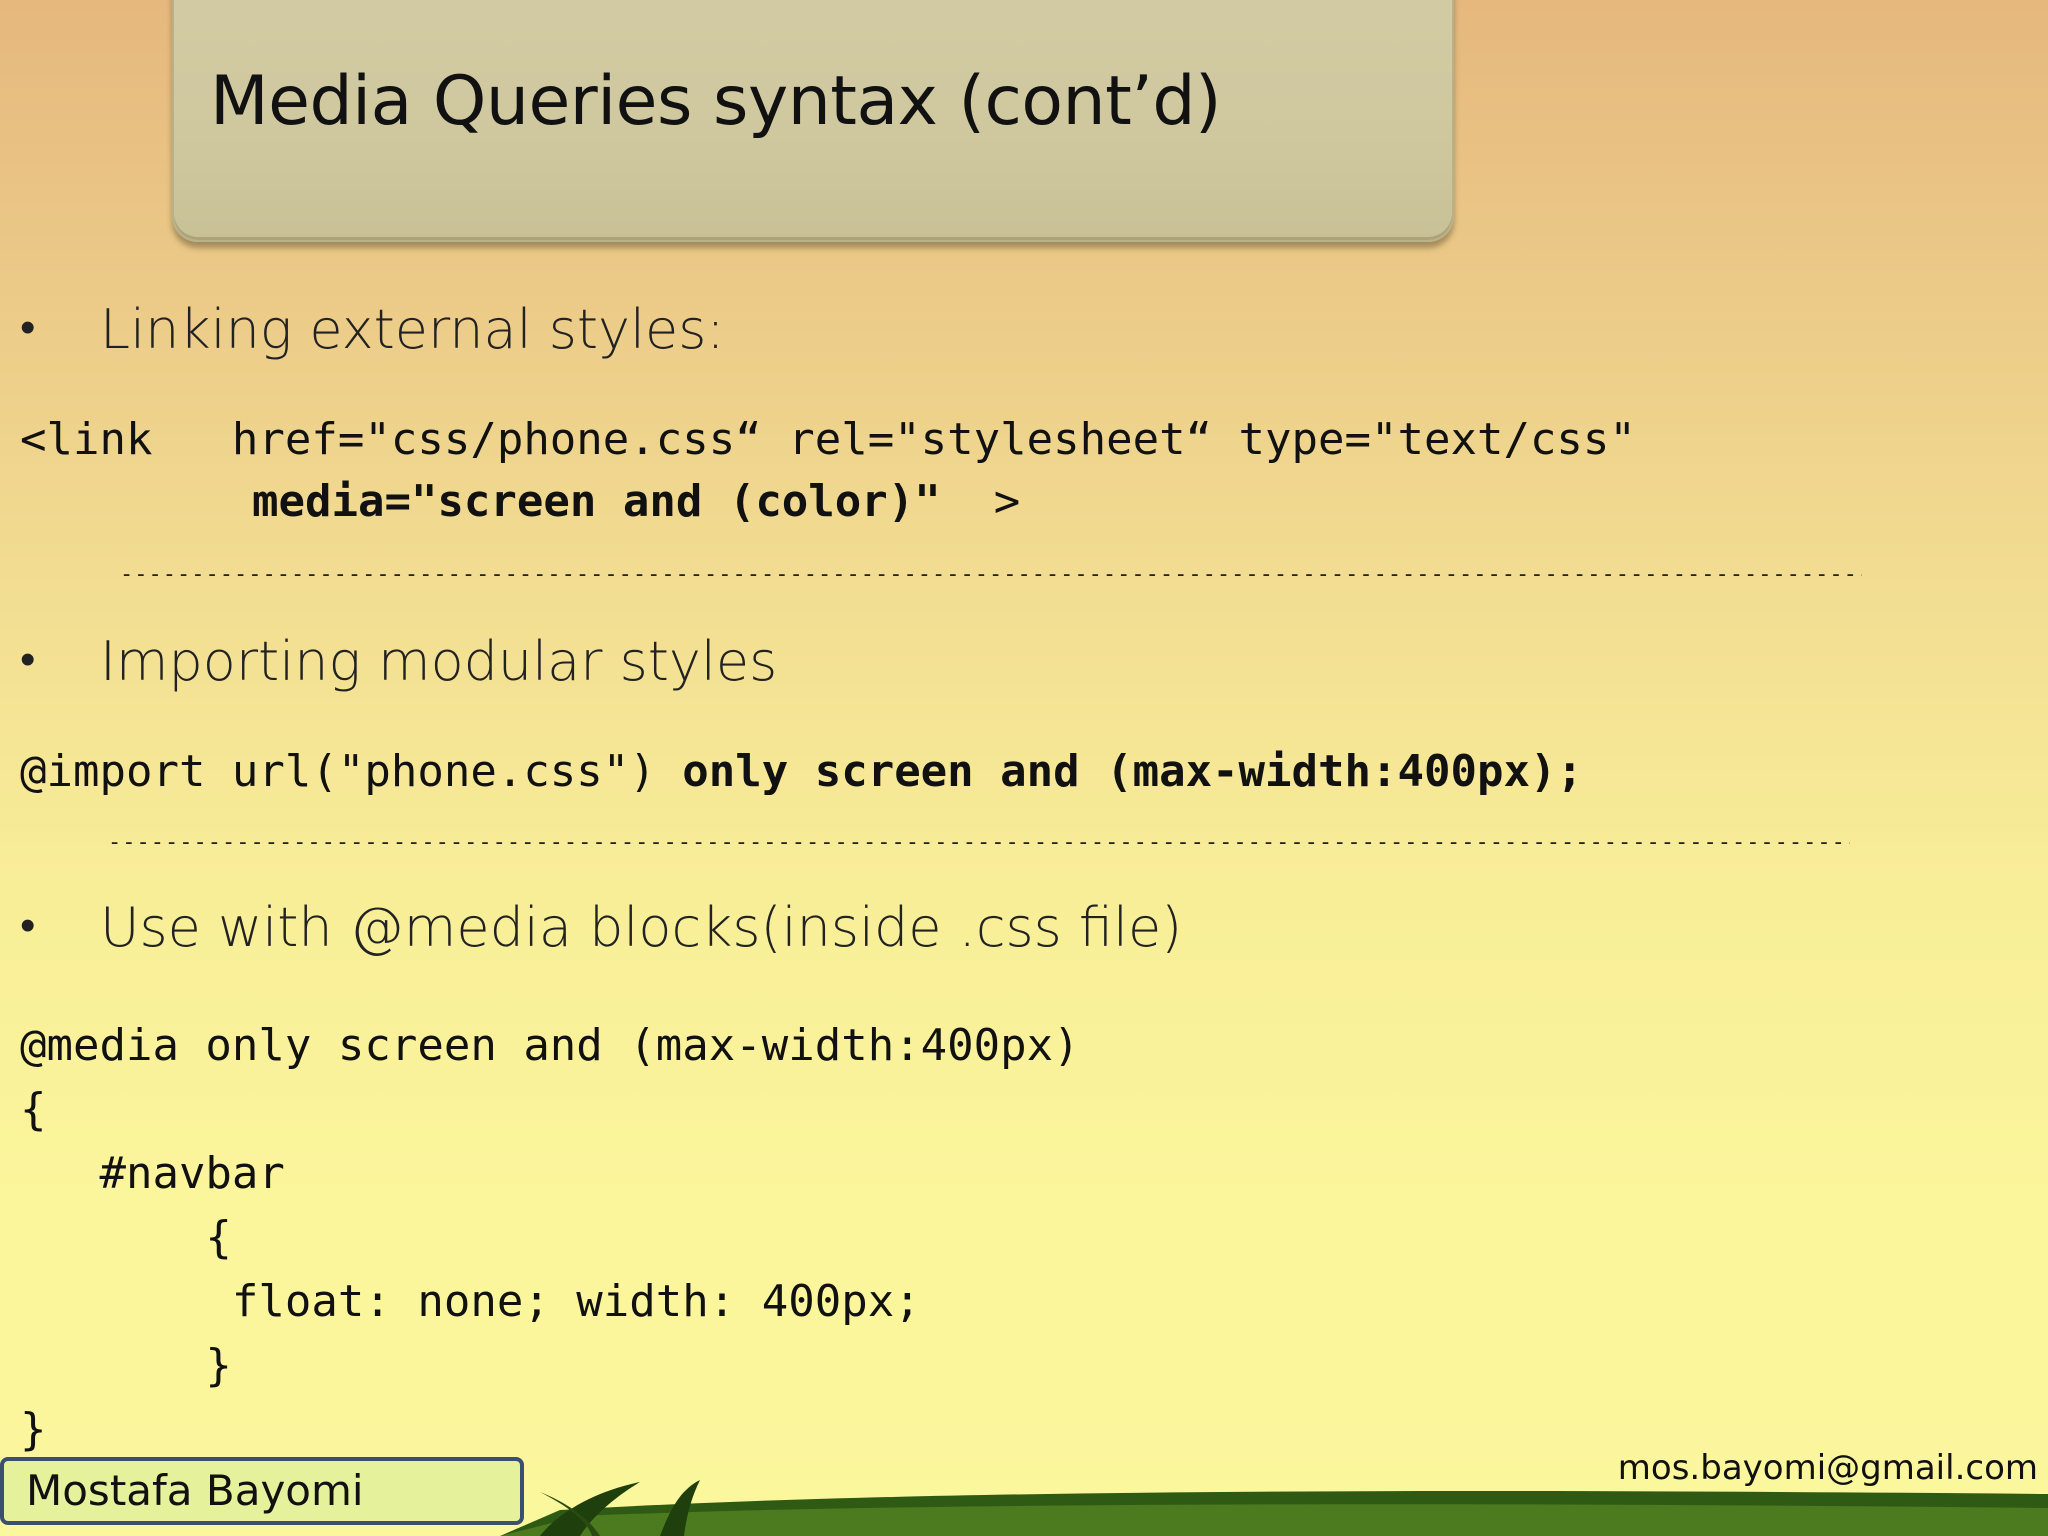 The height and width of the screenshot is (1536, 2048). I want to click on code-link-media: media="screen and (color)", so click(596, 501).